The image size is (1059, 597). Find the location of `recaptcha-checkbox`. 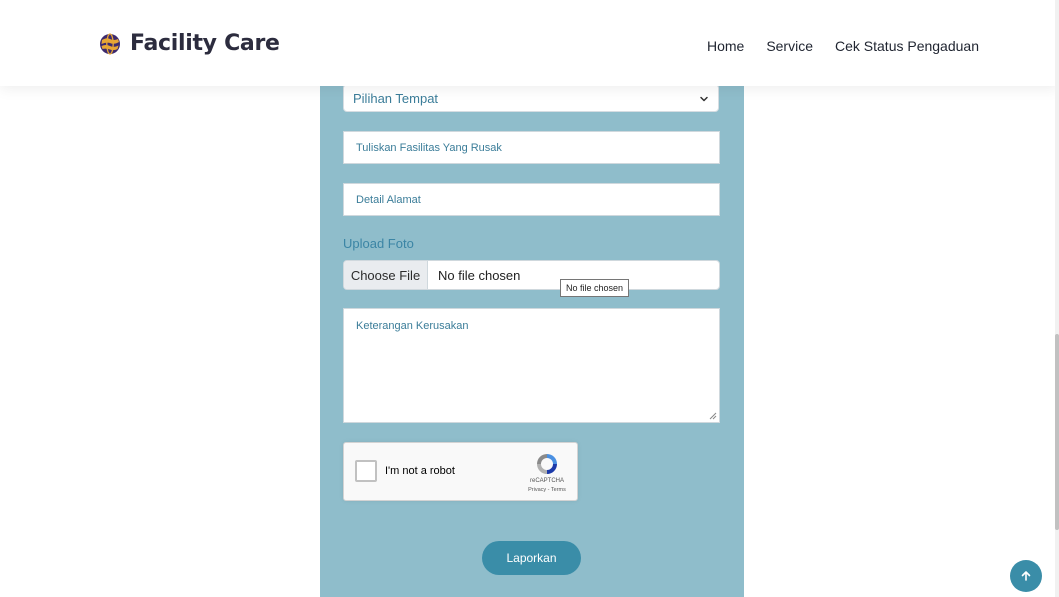

recaptcha-checkbox is located at coordinates (366, 471).